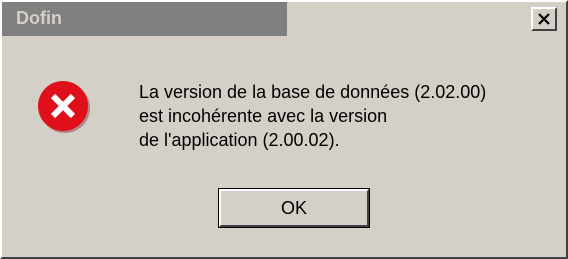 The width and height of the screenshot is (568, 259). I want to click on error-icon, so click(64, 107).